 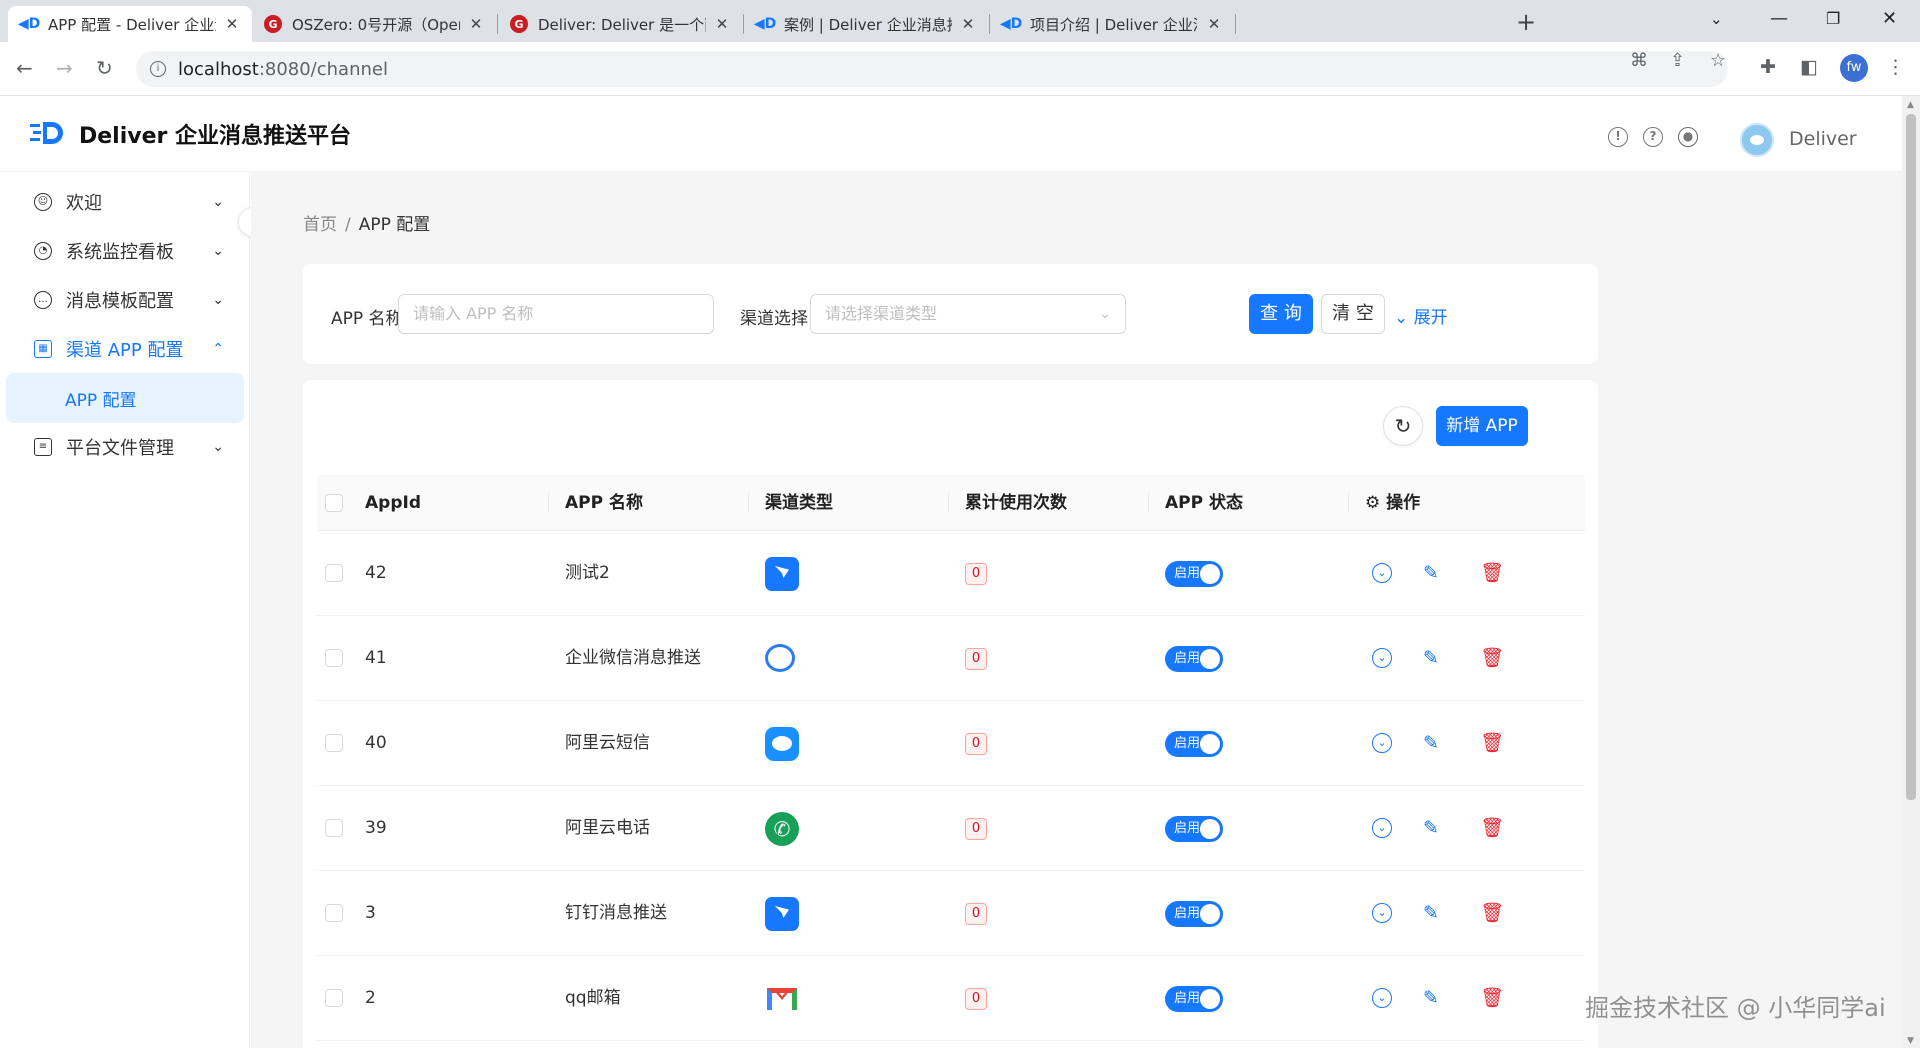 I want to click on side-panel-icon: ◧, so click(x=1809, y=67).